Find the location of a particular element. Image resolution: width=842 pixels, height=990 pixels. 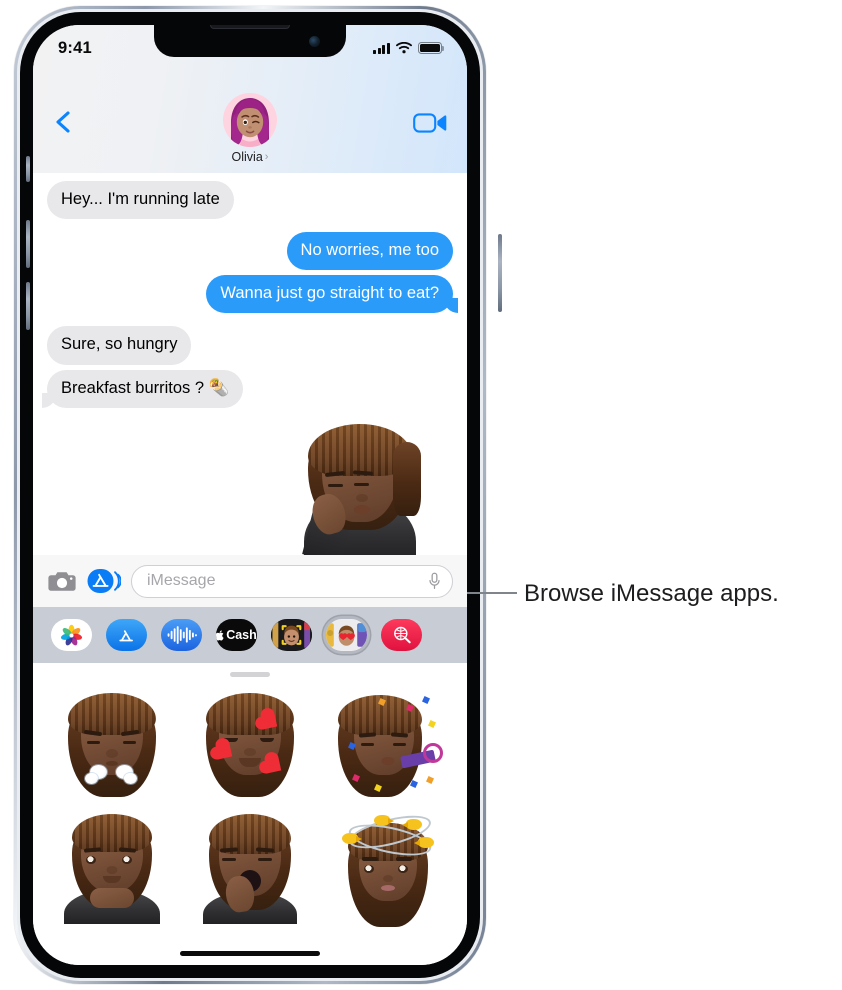

sticker-smiling-hearts is located at coordinates (250, 745).